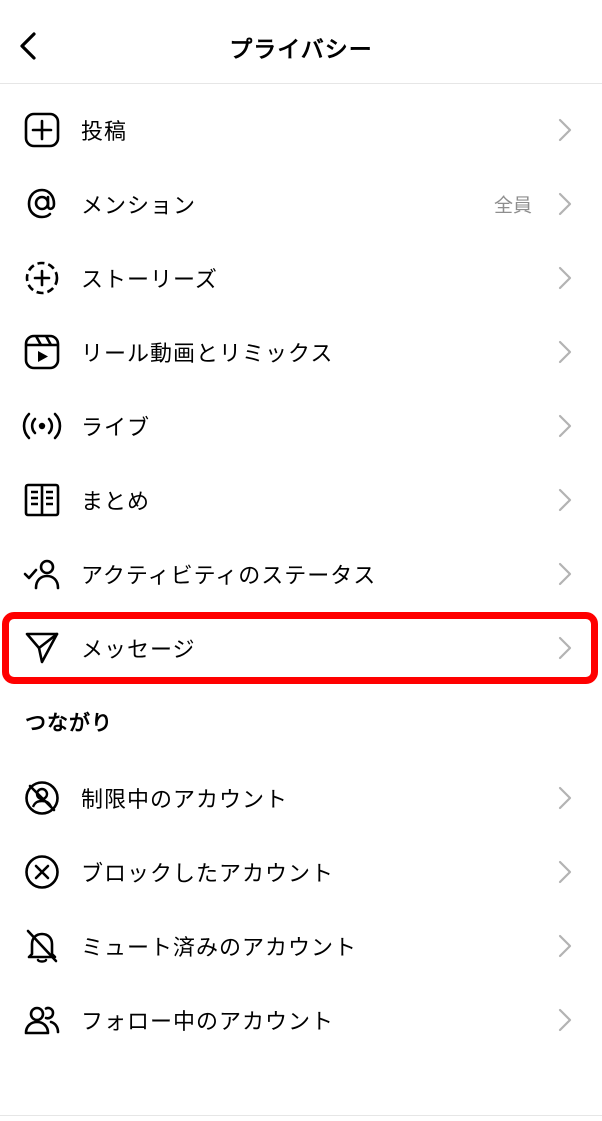 The height and width of the screenshot is (1121, 602). Describe the element at coordinates (42, 872) in the screenshot. I see `blocked-icon` at that location.